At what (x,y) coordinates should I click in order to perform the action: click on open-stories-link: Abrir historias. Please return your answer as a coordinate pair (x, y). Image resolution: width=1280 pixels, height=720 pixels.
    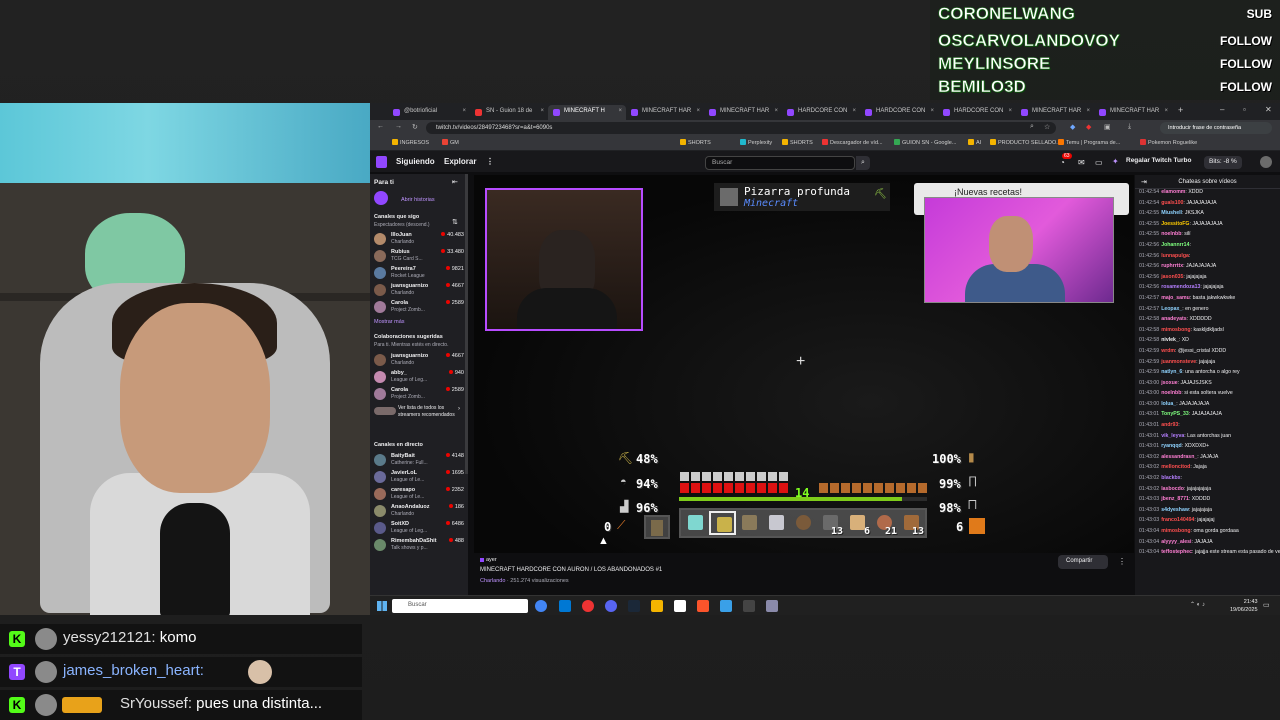
    Looking at the image, I should click on (418, 200).